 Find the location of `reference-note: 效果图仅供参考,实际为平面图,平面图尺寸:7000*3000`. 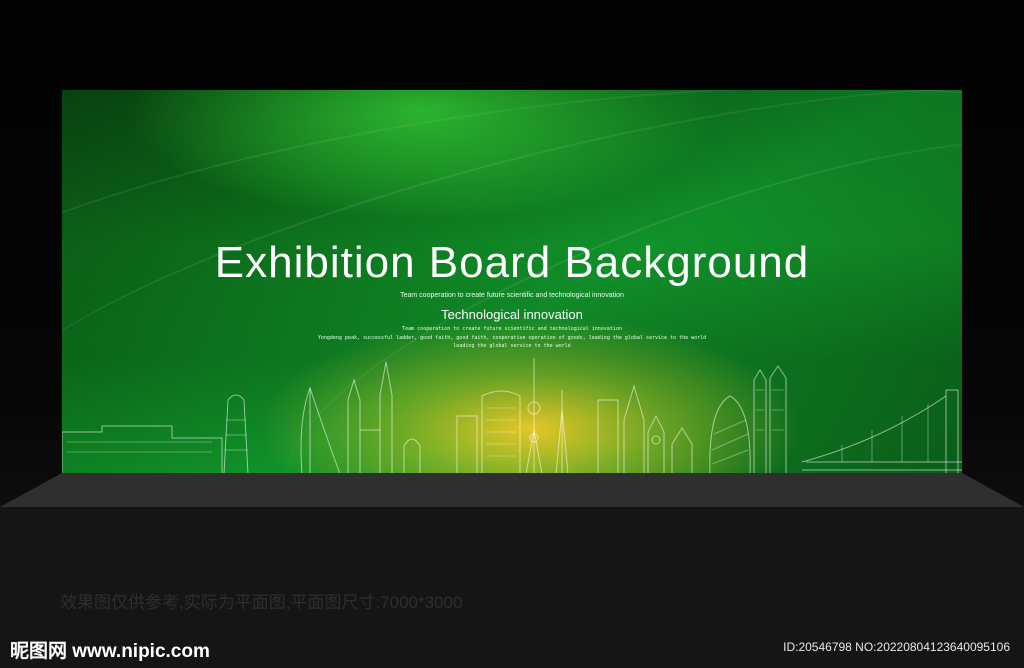

reference-note: 效果图仅供参考,实际为平面图,平面图尺寸:7000*3000 is located at coordinates (261, 602).